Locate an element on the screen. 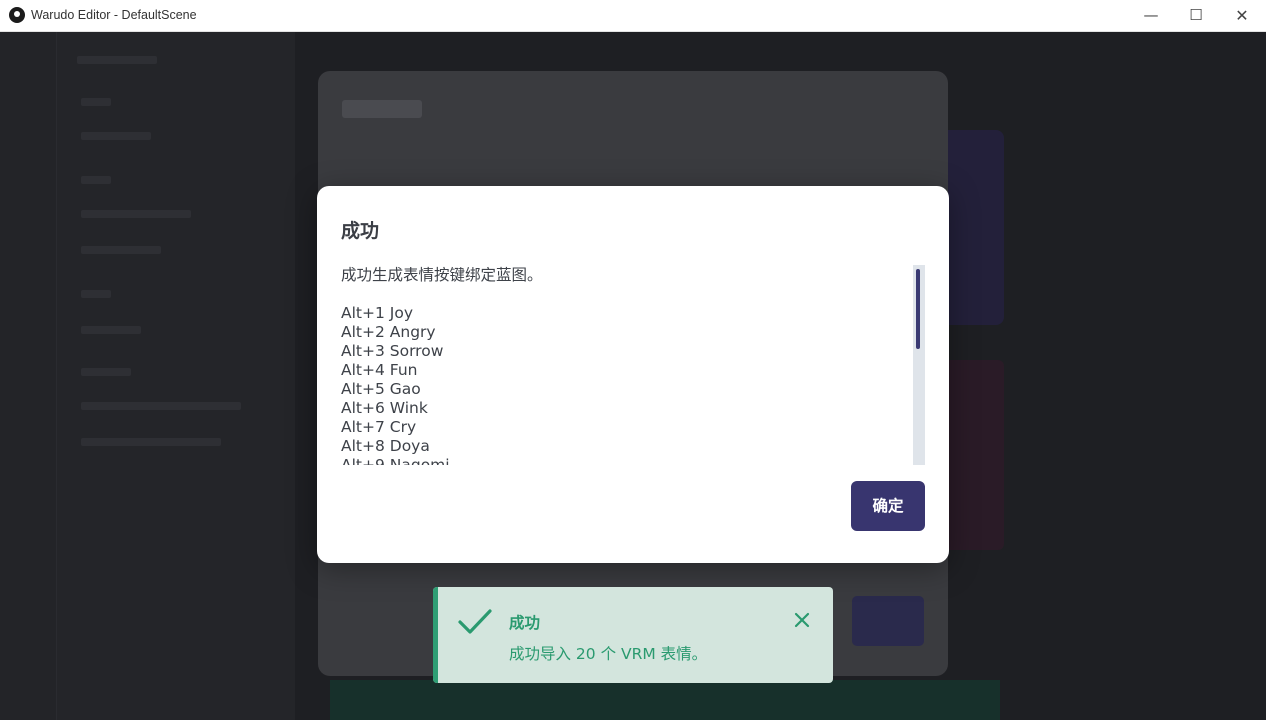 Image resolution: width=1266 pixels, height=720 pixels. success-toast: 成功 成功导入 20 个 VRM 表情。 is located at coordinates (633, 635).